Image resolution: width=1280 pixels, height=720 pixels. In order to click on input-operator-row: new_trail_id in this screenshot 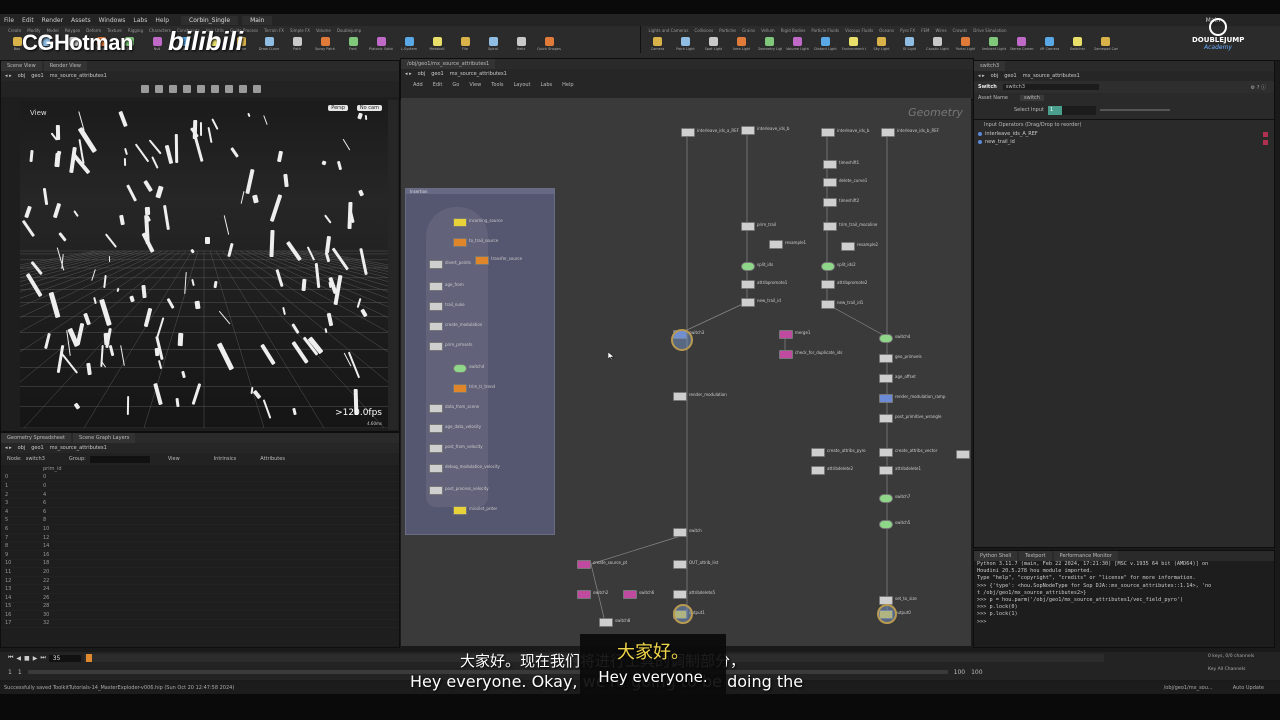, I will do `click(1124, 142)`.